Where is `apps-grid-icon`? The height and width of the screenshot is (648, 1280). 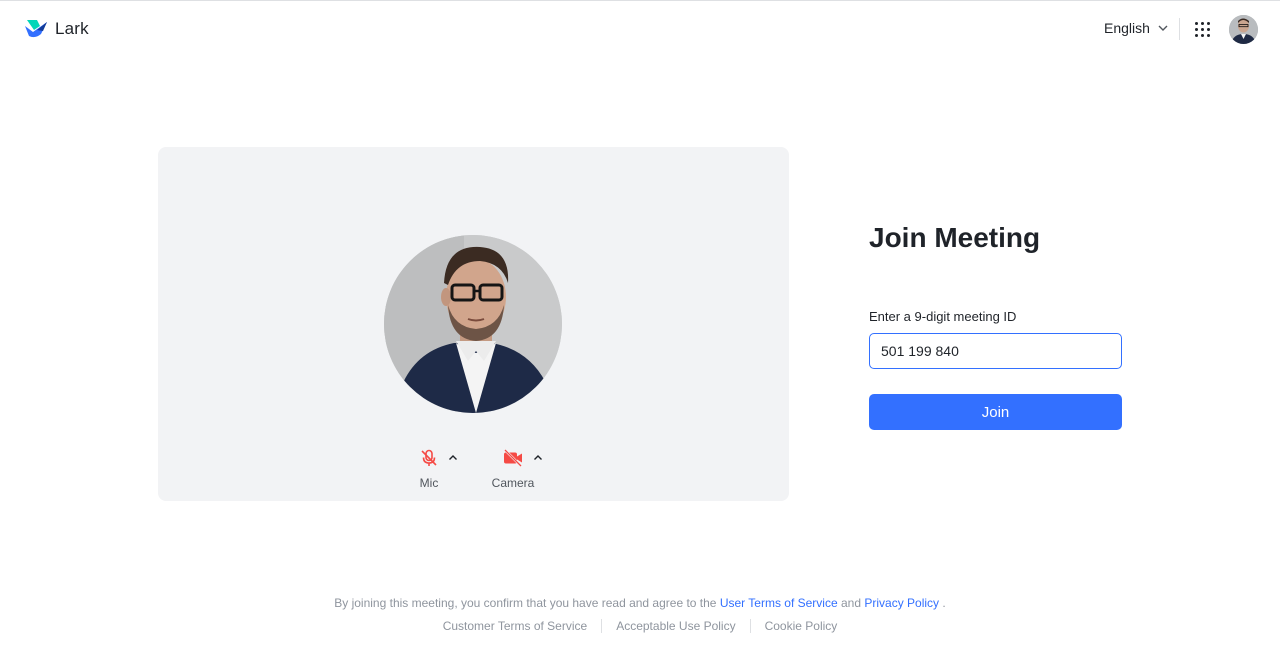 apps-grid-icon is located at coordinates (1202, 29).